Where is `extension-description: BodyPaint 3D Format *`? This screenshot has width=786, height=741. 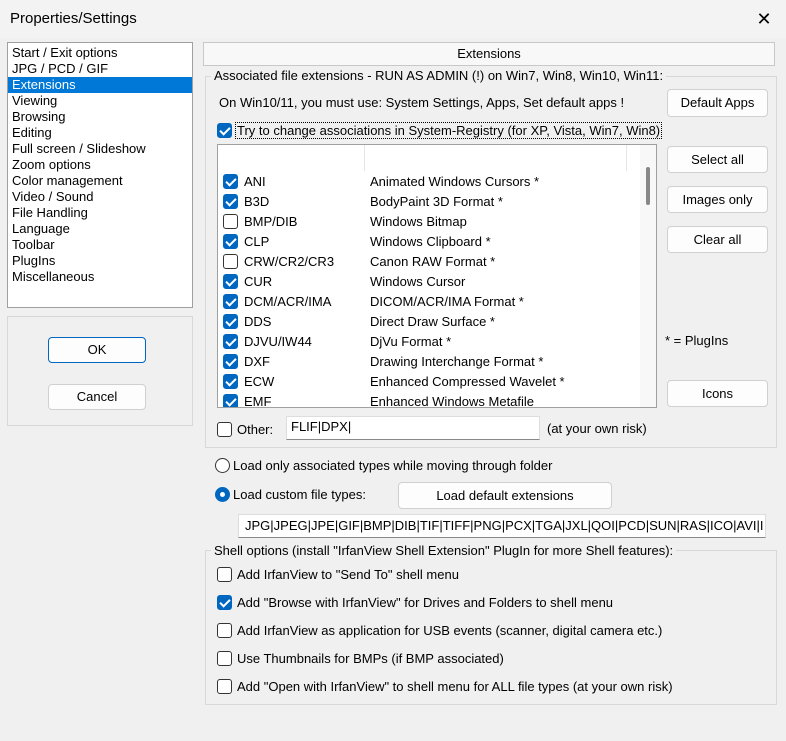 extension-description: BodyPaint 3D Format * is located at coordinates (436, 201).